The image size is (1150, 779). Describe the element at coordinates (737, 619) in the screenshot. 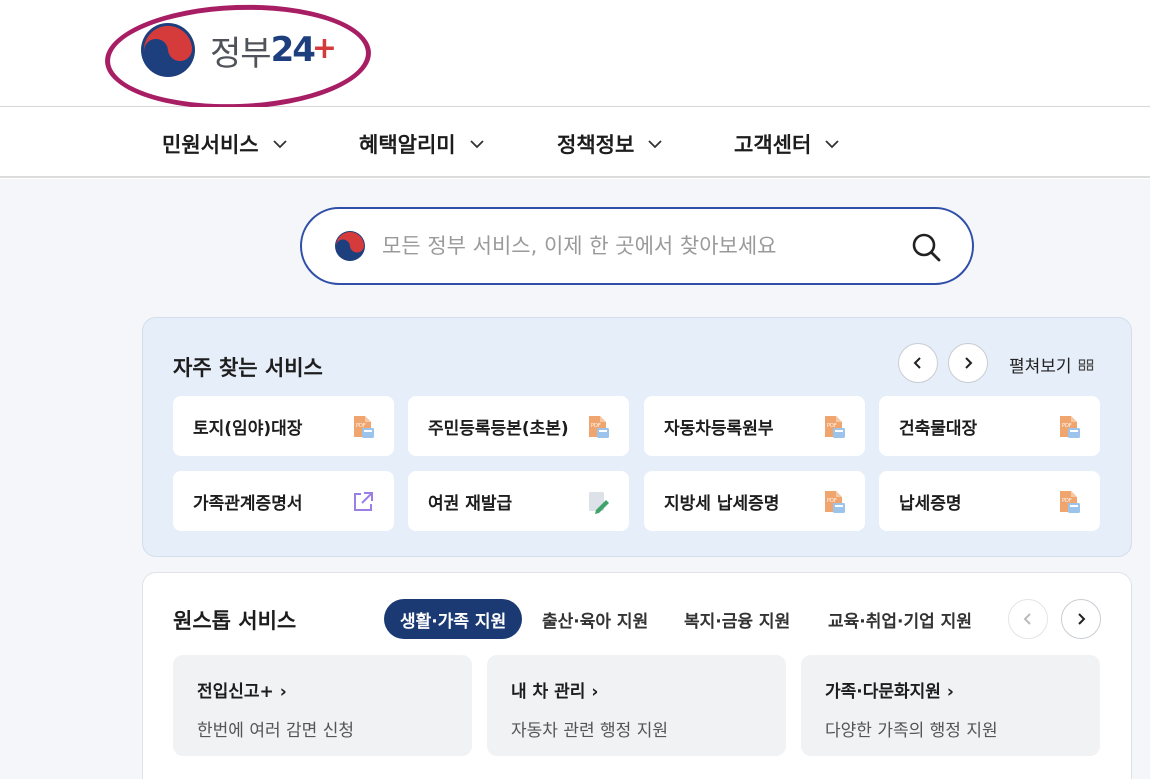

I see `tab-welfare-finance: 복지·금융 지원` at that location.